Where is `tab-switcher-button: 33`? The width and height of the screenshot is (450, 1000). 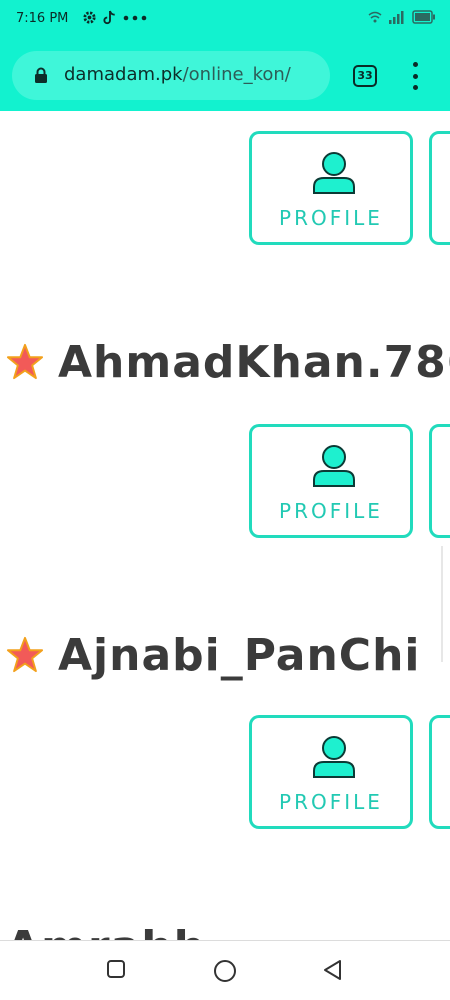
tab-switcher-button: 33 is located at coordinates (365, 76).